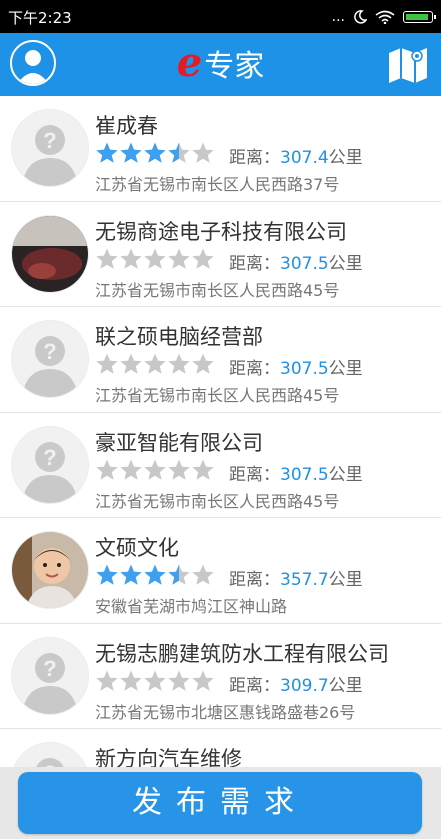 This screenshot has height=839, width=441. I want to click on moon-icon, so click(360, 17).